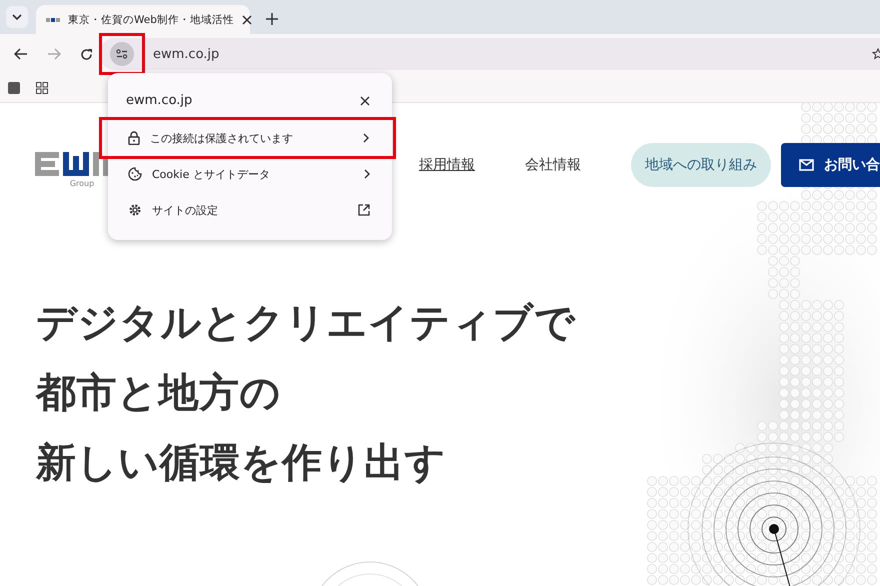  What do you see at coordinates (134, 138) in the screenshot?
I see `lock-icon` at bounding box center [134, 138].